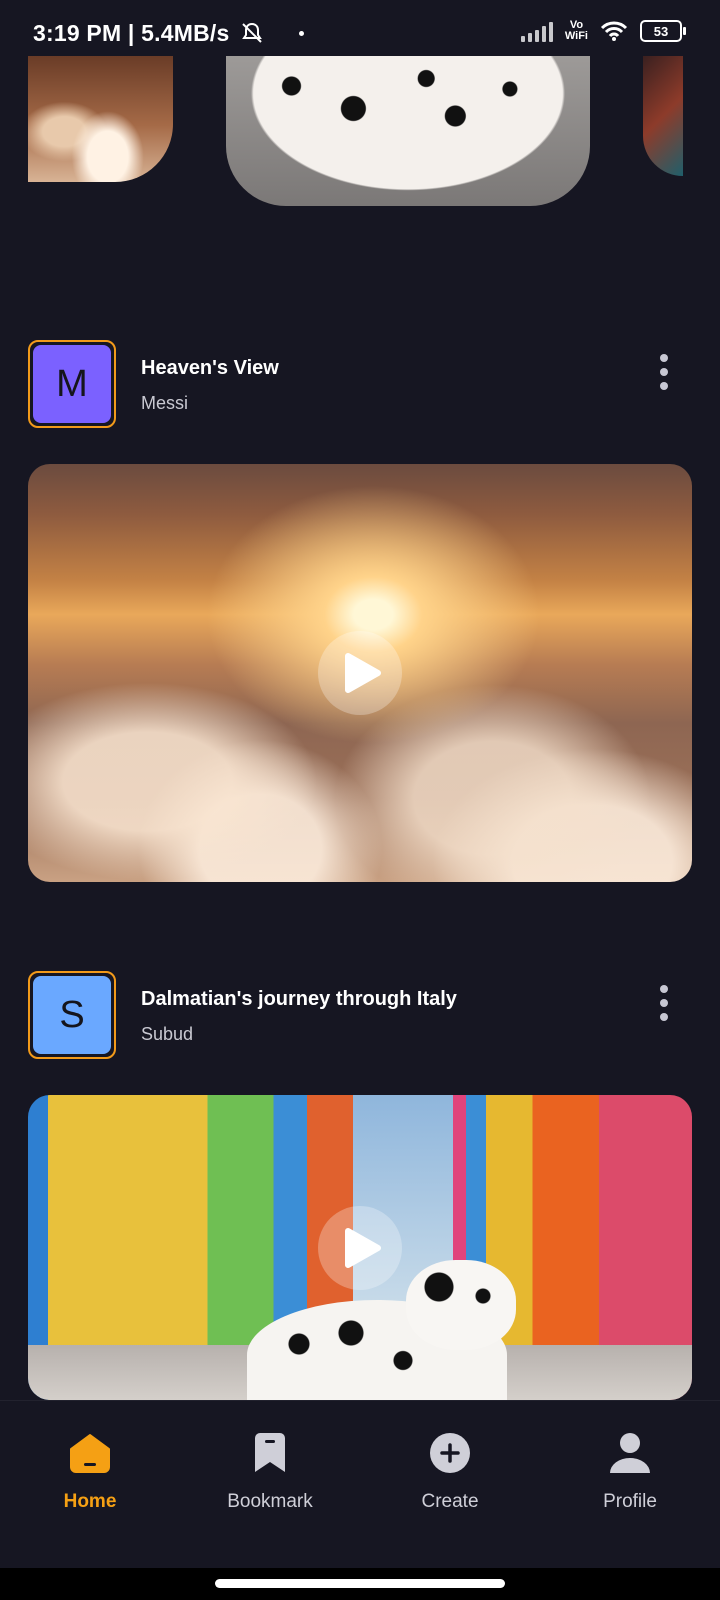 The height and width of the screenshot is (1600, 720). I want to click on avatar: S, so click(72, 1015).